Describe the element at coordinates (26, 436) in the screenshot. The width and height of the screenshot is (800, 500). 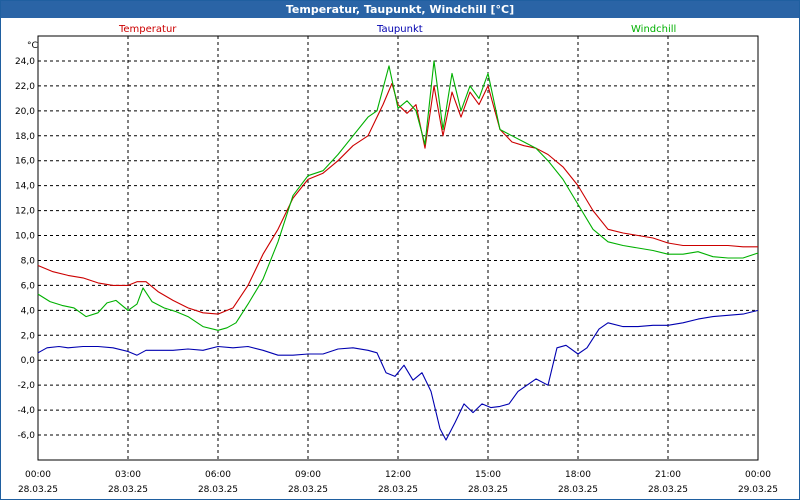
I see `y-tick-label: -6,0` at that location.